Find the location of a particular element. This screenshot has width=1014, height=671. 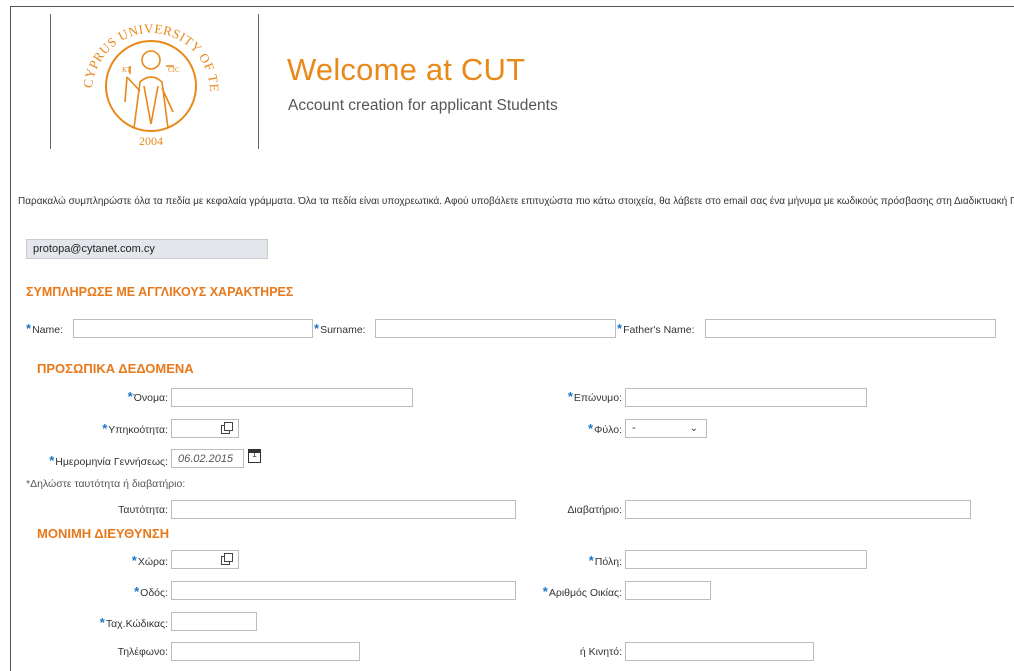

frame-border-top is located at coordinates (512, 6).